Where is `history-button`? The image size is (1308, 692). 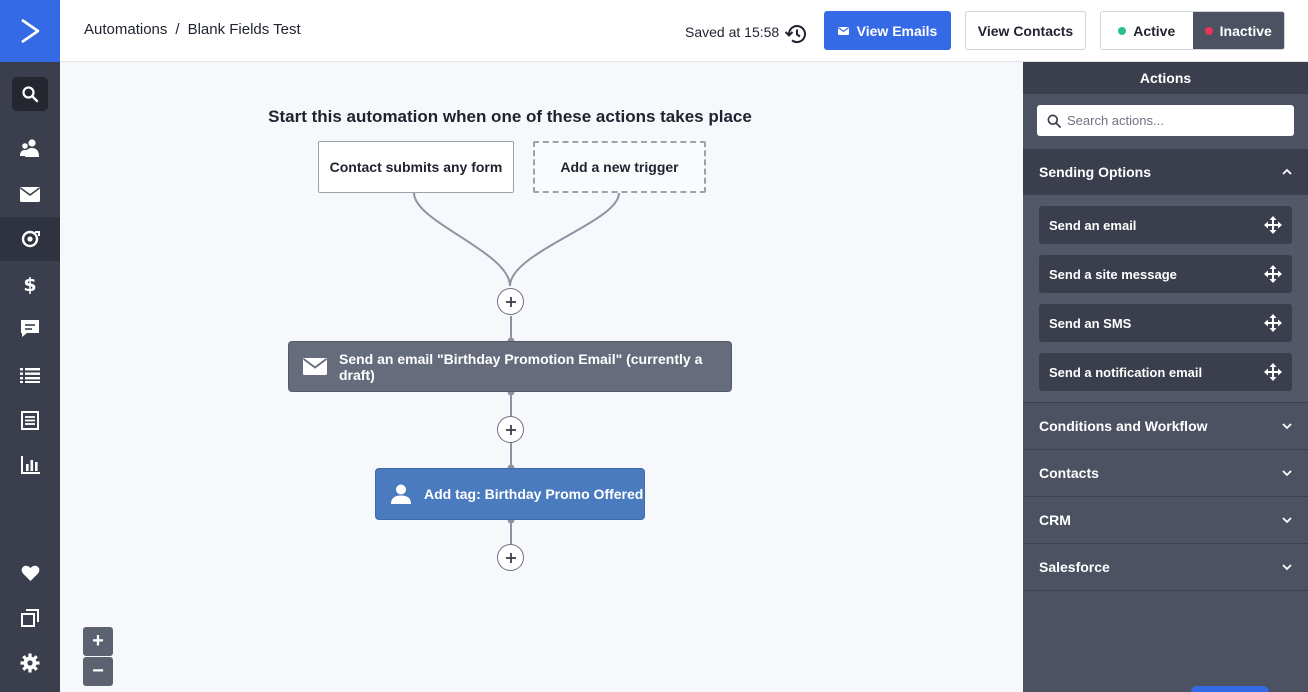 history-button is located at coordinates (795, 36).